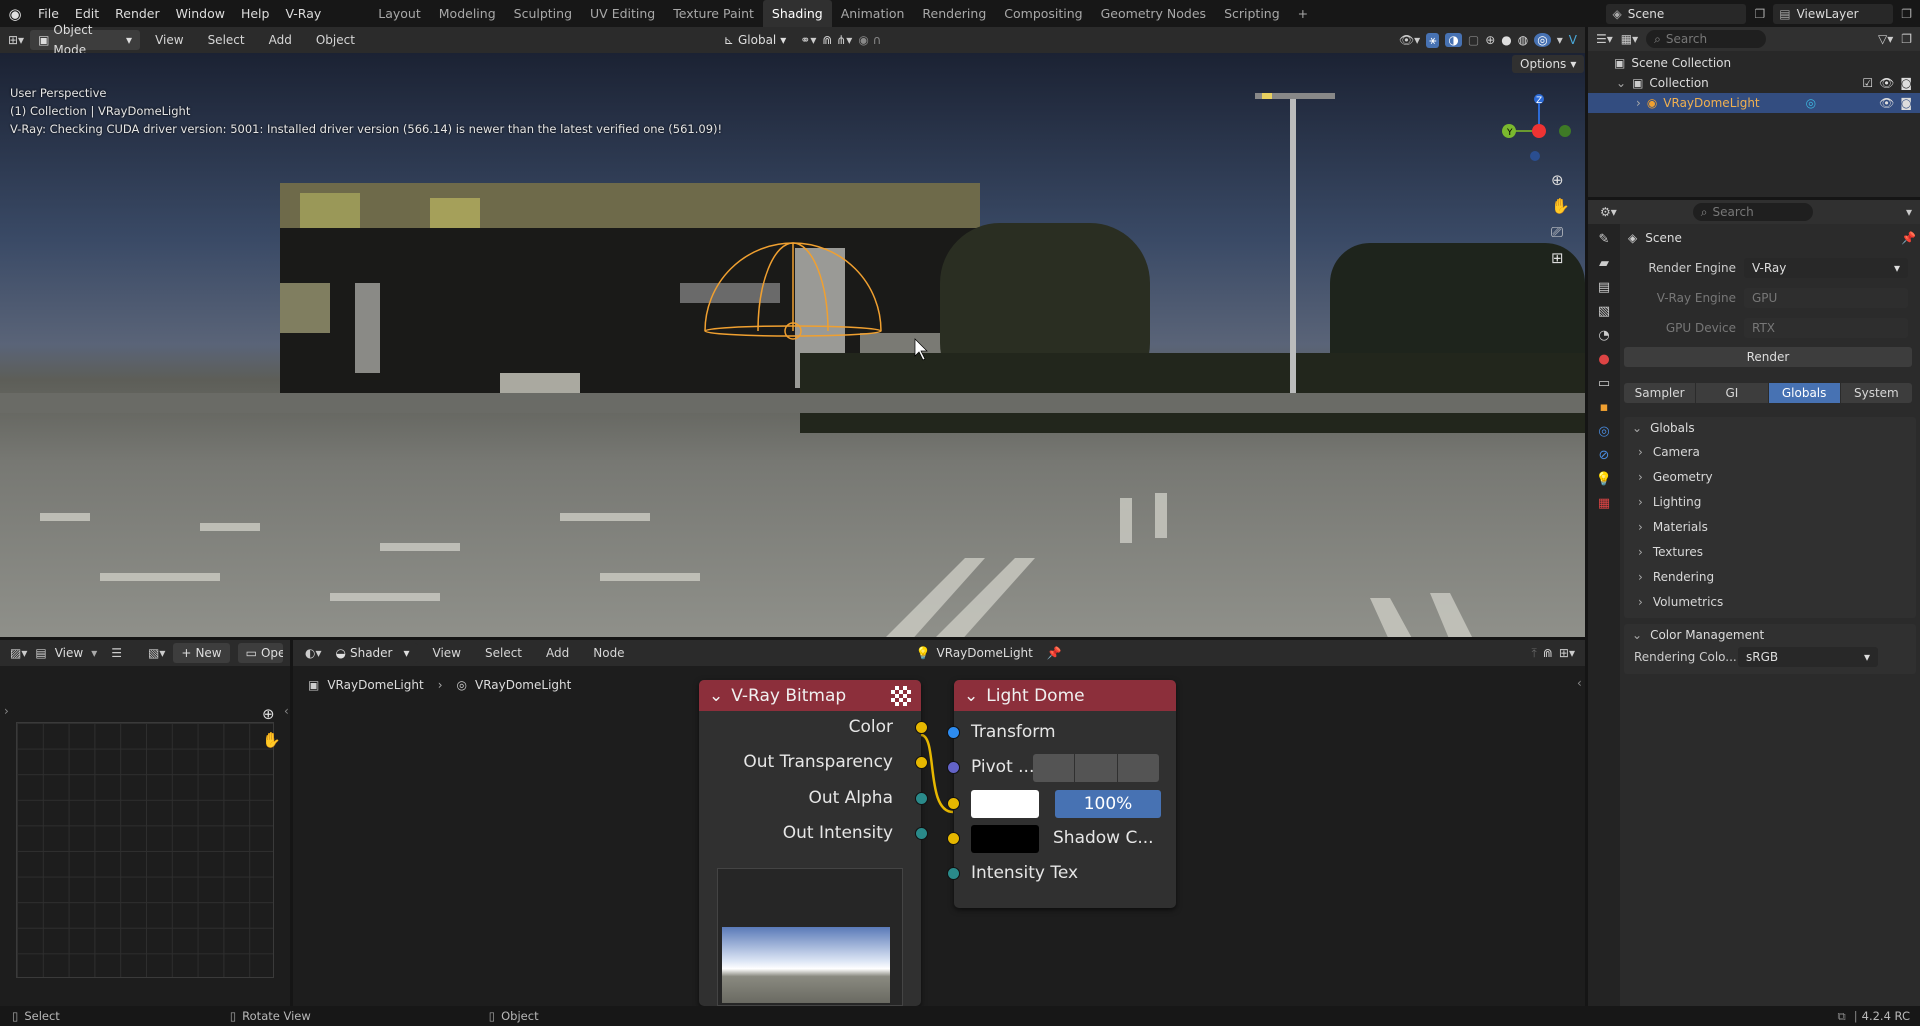 This screenshot has height=1026, width=1920. I want to click on color-management-header: ⌄ Color Management, so click(1770, 635).